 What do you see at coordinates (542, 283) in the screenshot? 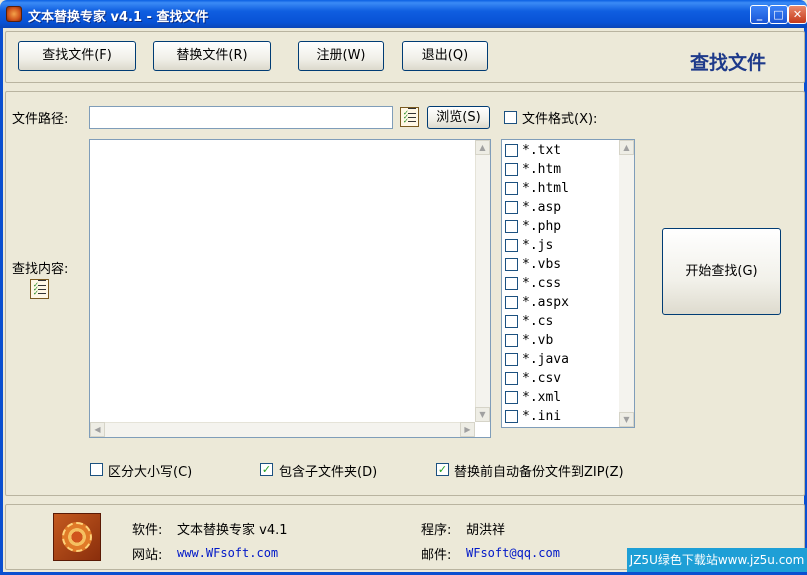
I see `extension-label: *.css` at bounding box center [542, 283].